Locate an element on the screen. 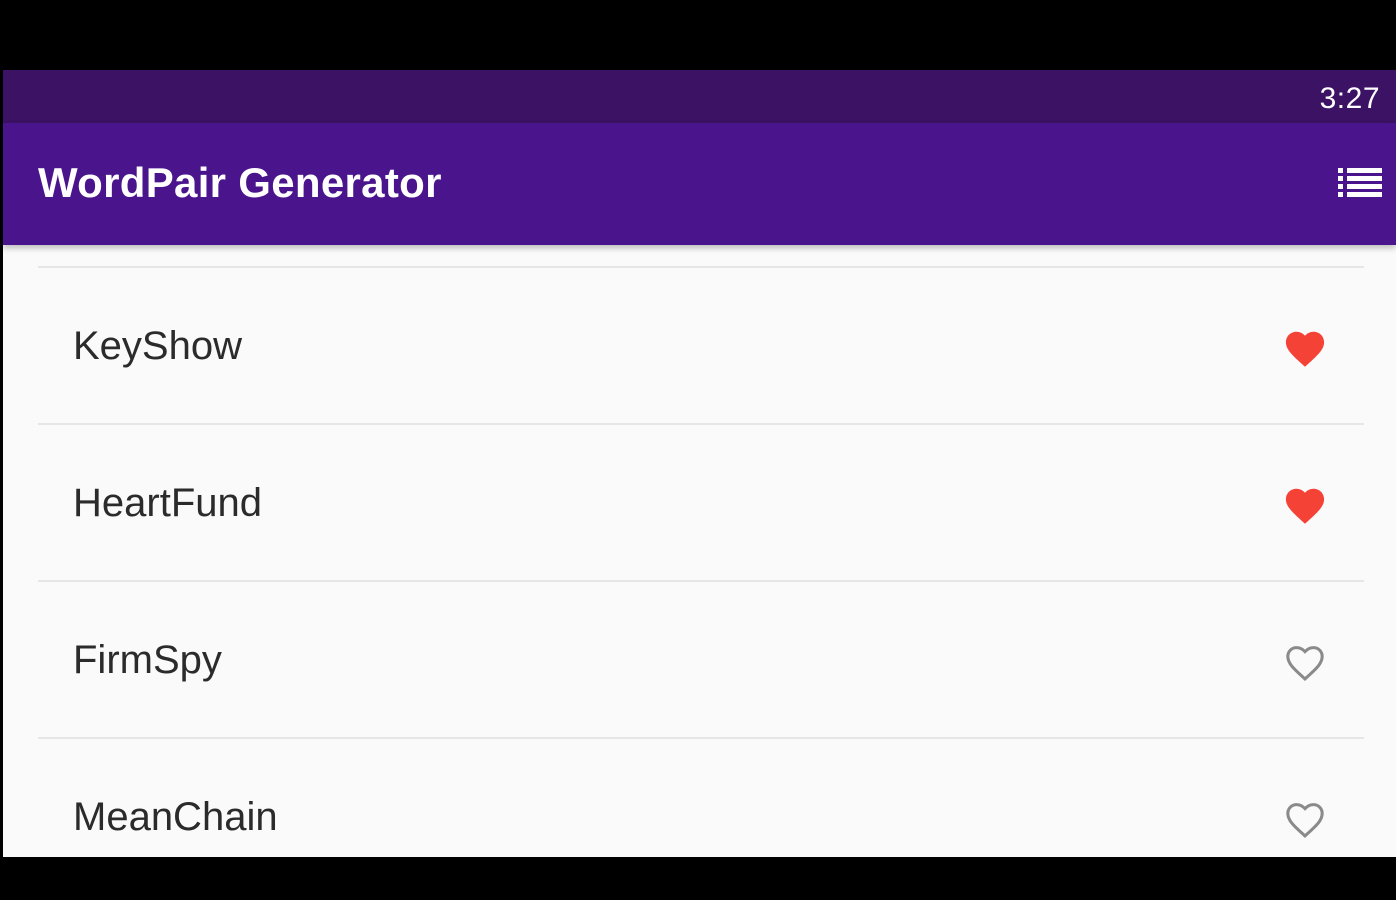 This screenshot has height=900, width=1396. list-item: MeanChain is located at coordinates (699, 798).